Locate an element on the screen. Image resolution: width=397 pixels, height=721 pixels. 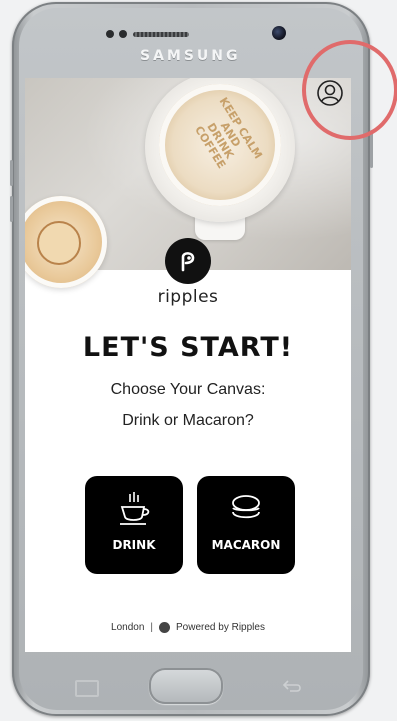
volume-up-button is located at coordinates (11, 173).